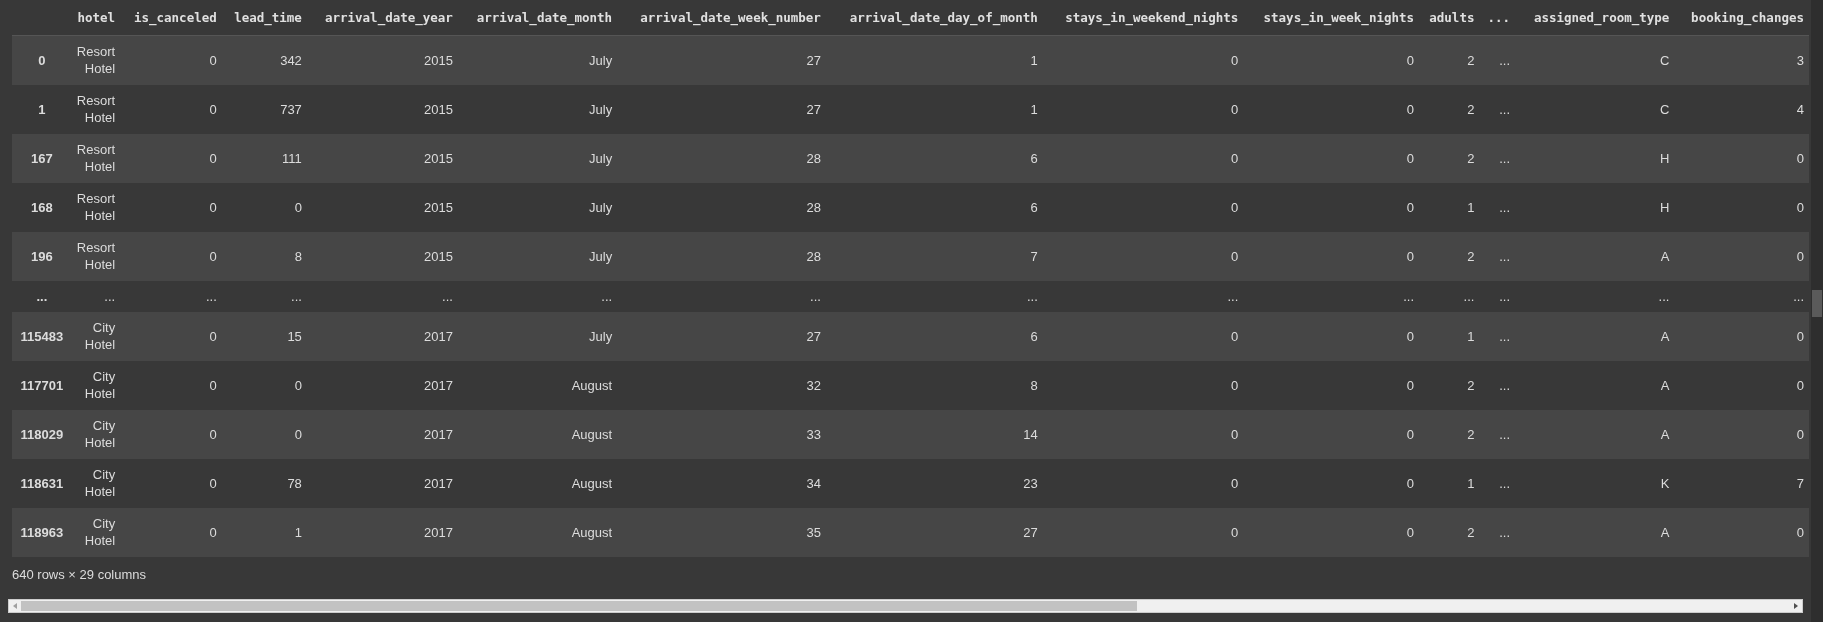 This screenshot has width=1823, height=622. Describe the element at coordinates (96, 18) in the screenshot. I see `header-cell: hotel` at that location.